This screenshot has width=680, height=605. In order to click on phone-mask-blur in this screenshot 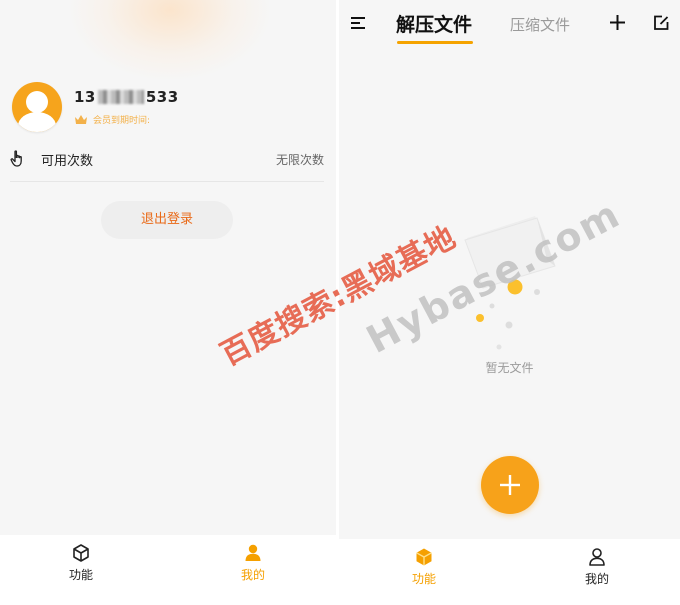, I will do `click(120, 97)`.